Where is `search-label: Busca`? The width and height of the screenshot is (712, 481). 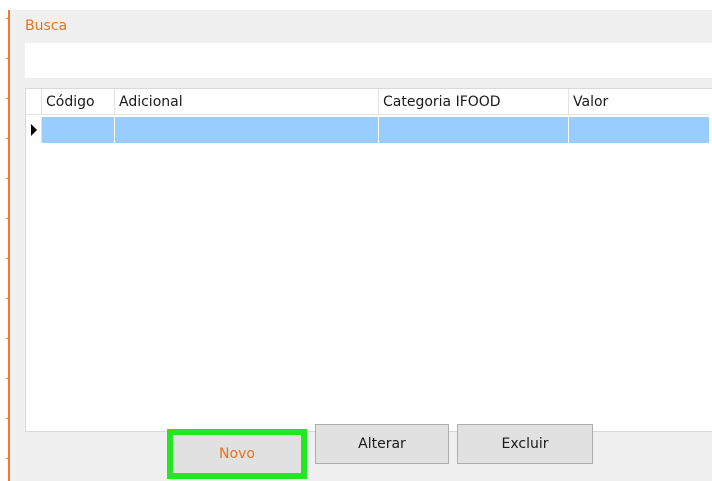
search-label: Busca is located at coordinates (46, 26).